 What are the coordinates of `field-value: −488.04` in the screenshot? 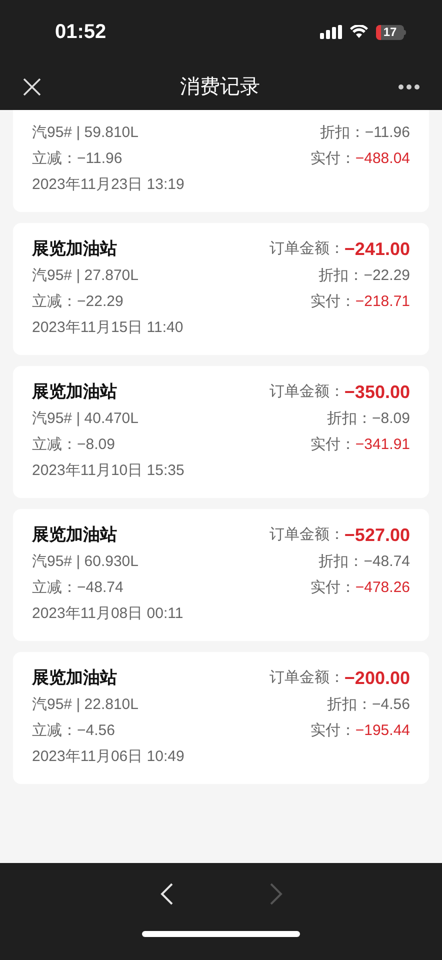 It's located at (382, 158).